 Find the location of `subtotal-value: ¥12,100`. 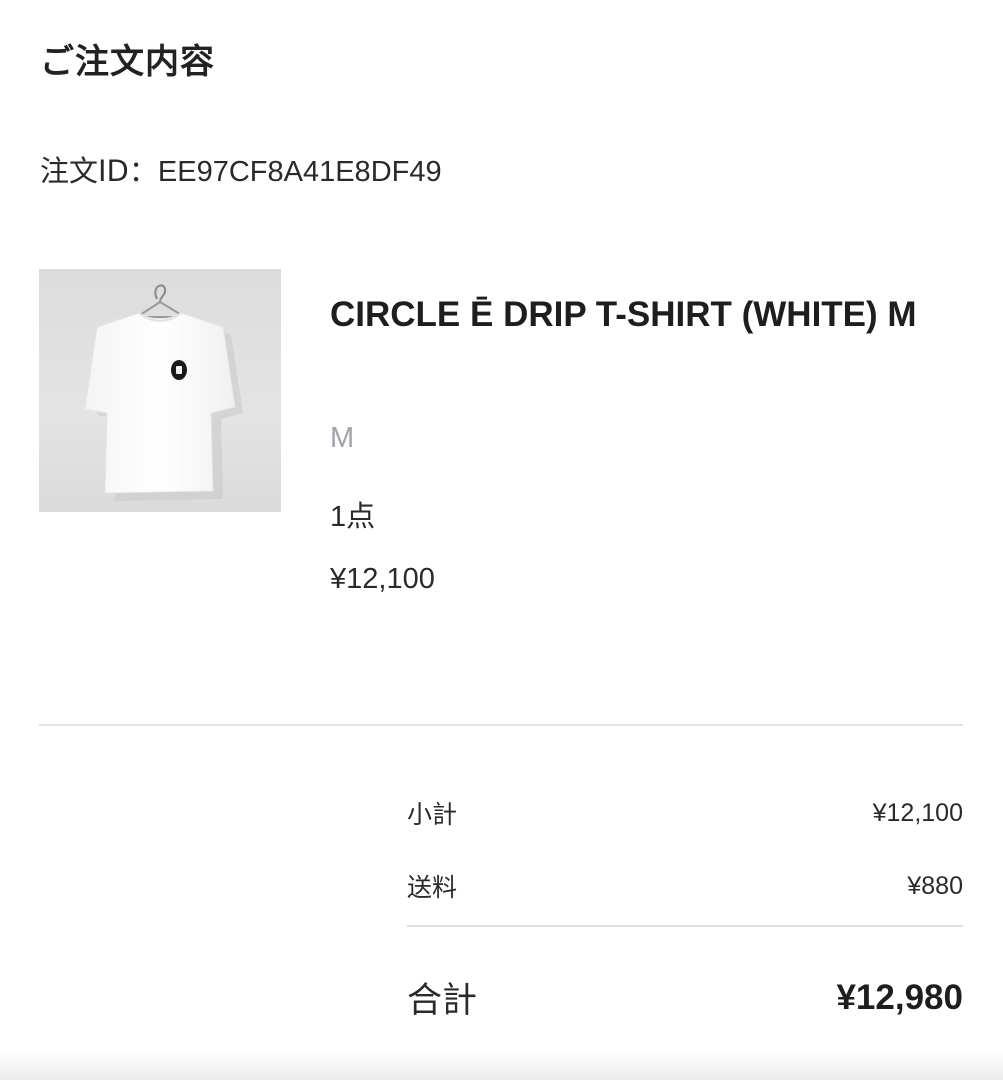

subtotal-value: ¥12,100 is located at coordinates (917, 812).